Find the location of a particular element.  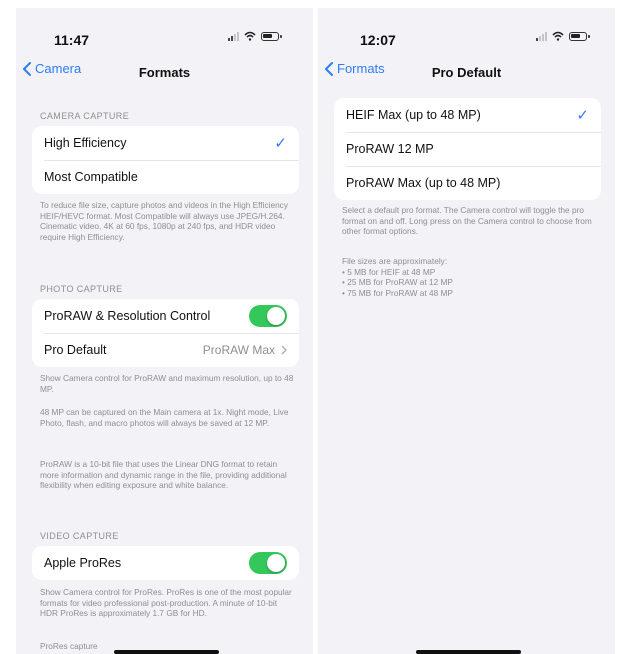

pro-default-value: ProRAW Max is located at coordinates (238, 350).